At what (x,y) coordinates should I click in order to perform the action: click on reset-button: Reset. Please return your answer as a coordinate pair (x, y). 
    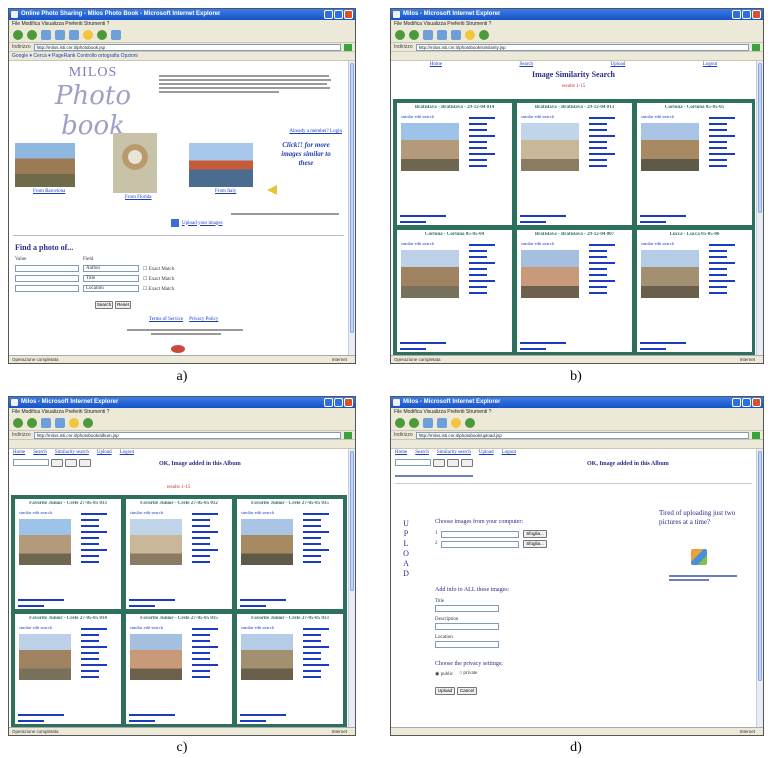
    Looking at the image, I should click on (123, 305).